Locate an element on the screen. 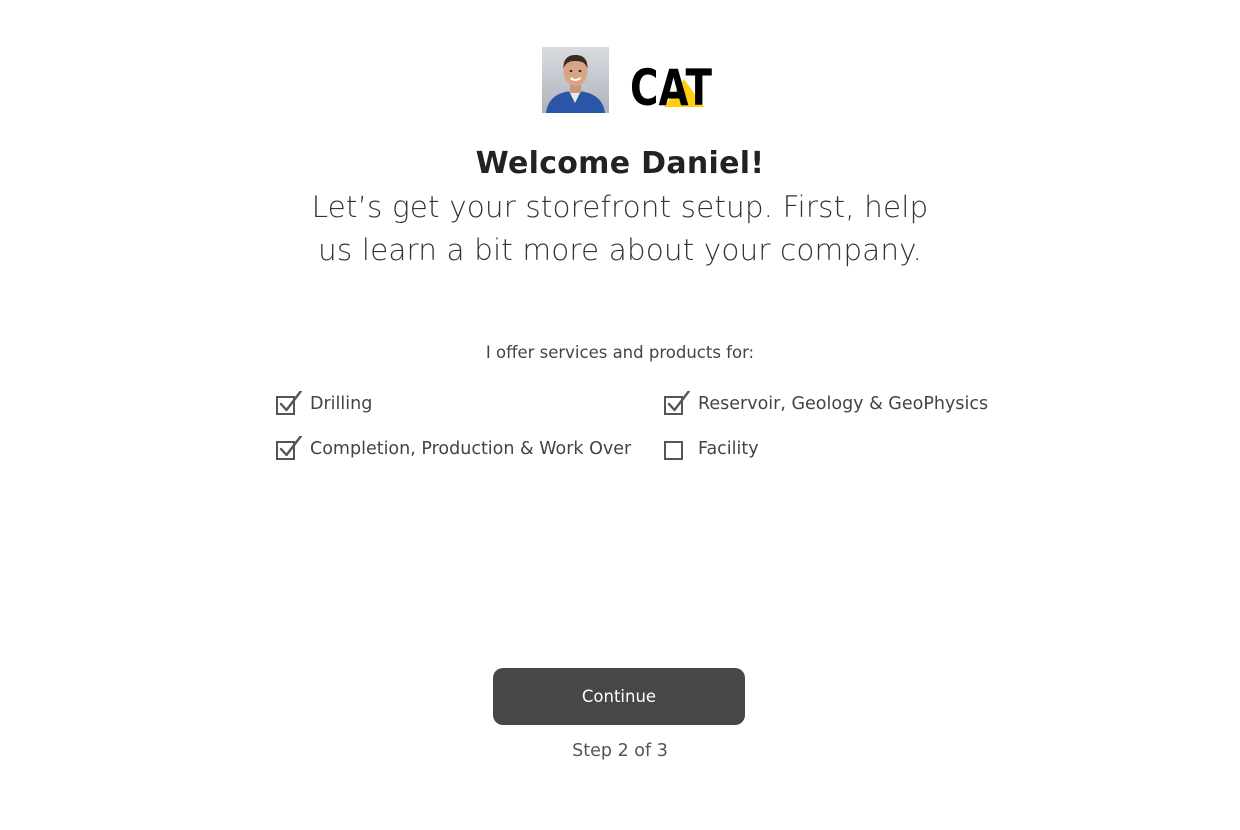  services-prompt: I offer services and products for: is located at coordinates (620, 352).